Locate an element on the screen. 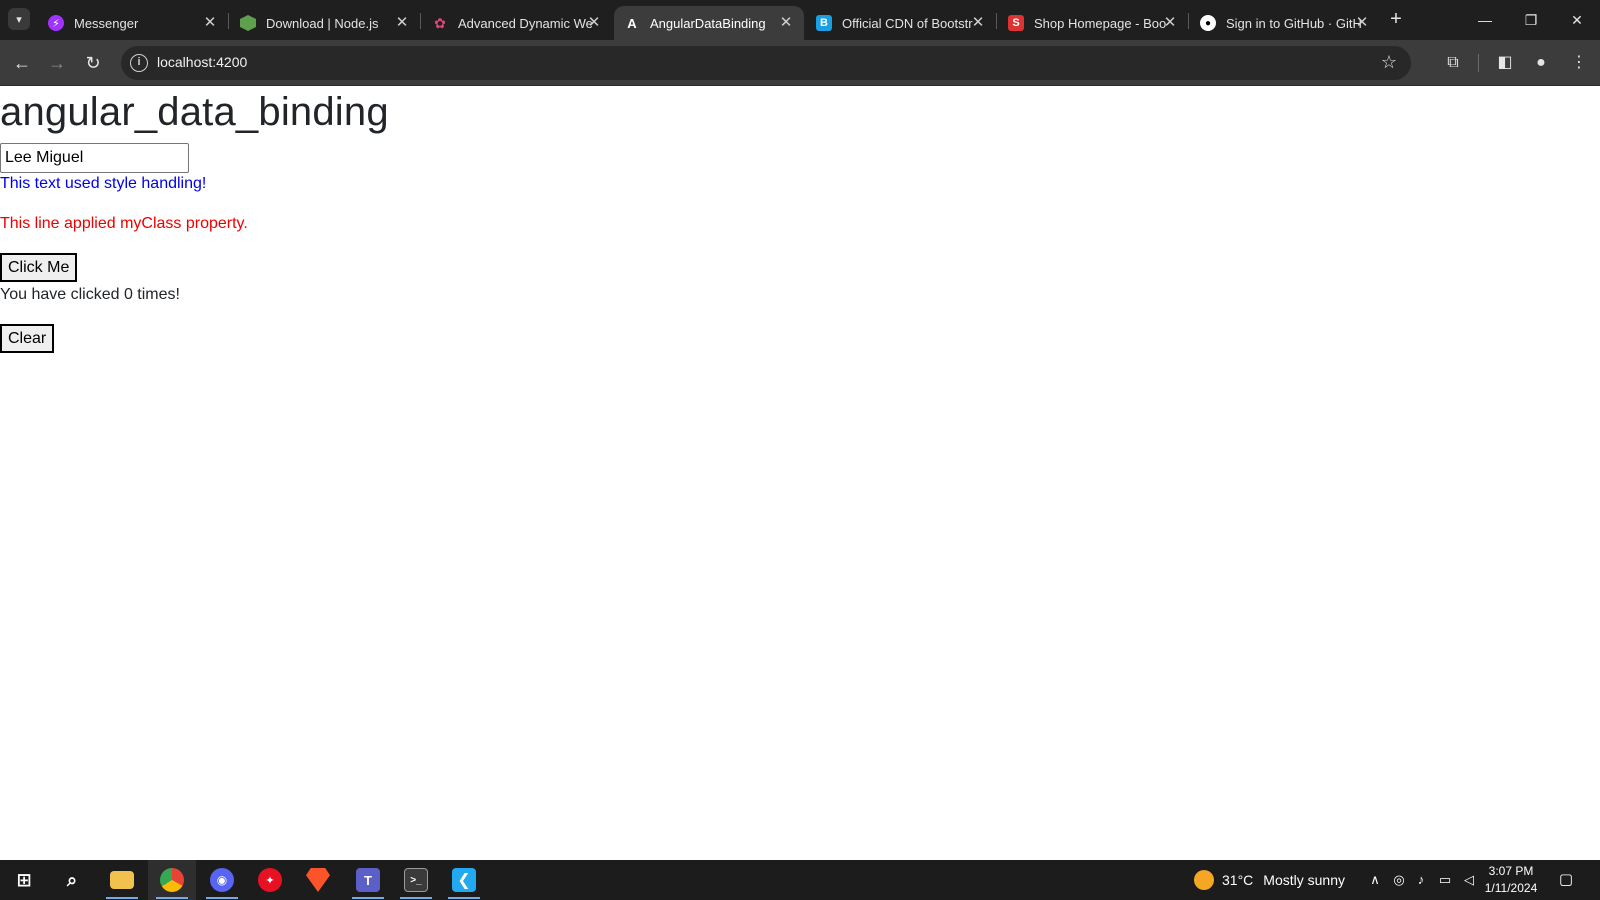 This screenshot has height=900, width=1600. toolbar-divider is located at coordinates (1478, 63).